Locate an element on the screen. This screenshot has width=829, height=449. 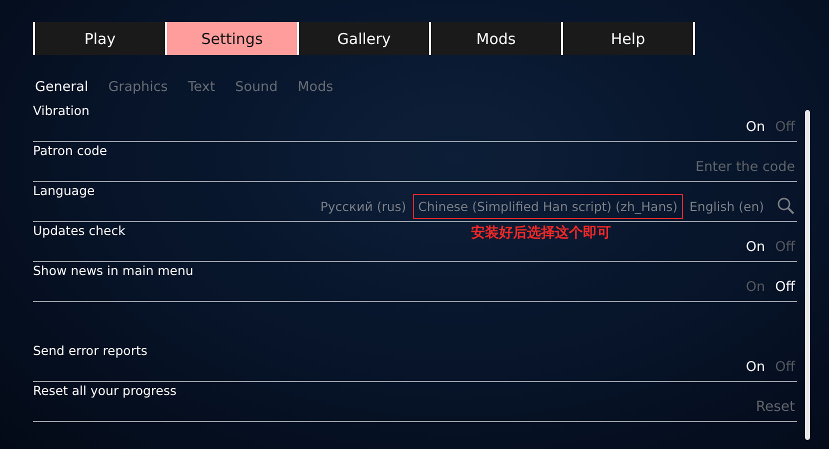
section-tab: Graphics is located at coordinates (138, 87).